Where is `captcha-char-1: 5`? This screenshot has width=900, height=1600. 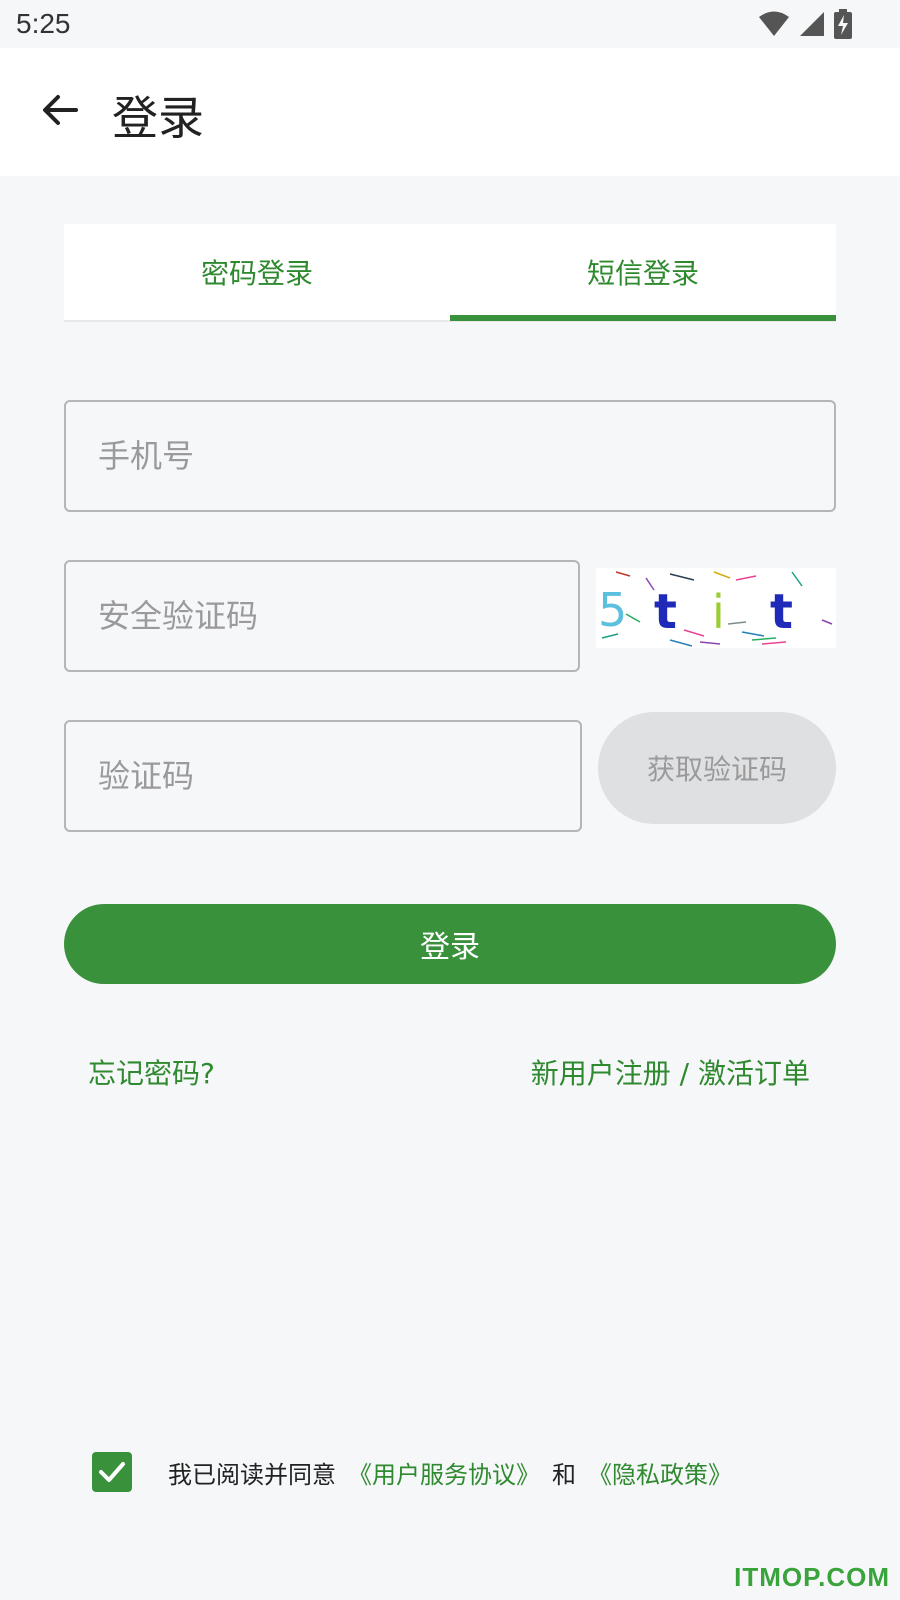
captcha-char-1: 5 is located at coordinates (612, 610).